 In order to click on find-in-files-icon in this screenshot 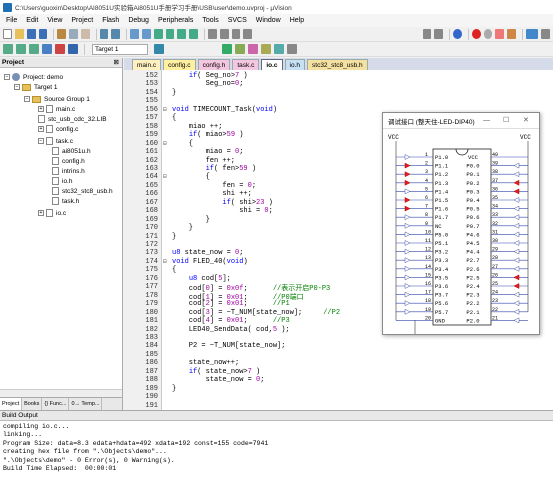, I will do `click(439, 34)`.